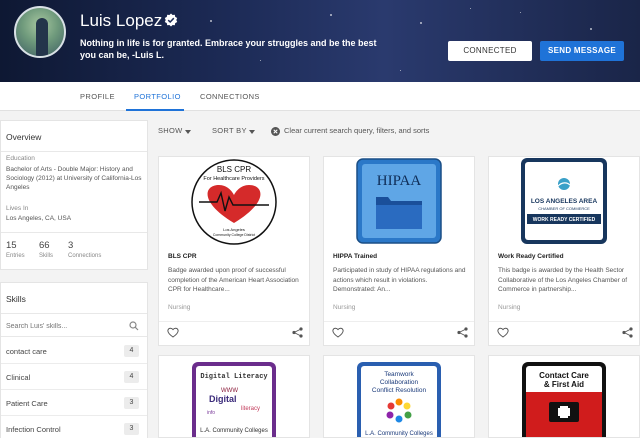 This screenshot has height=438, width=640. Describe the element at coordinates (399, 374) in the screenshot. I see `badge-line-1: Teamwork` at that location.